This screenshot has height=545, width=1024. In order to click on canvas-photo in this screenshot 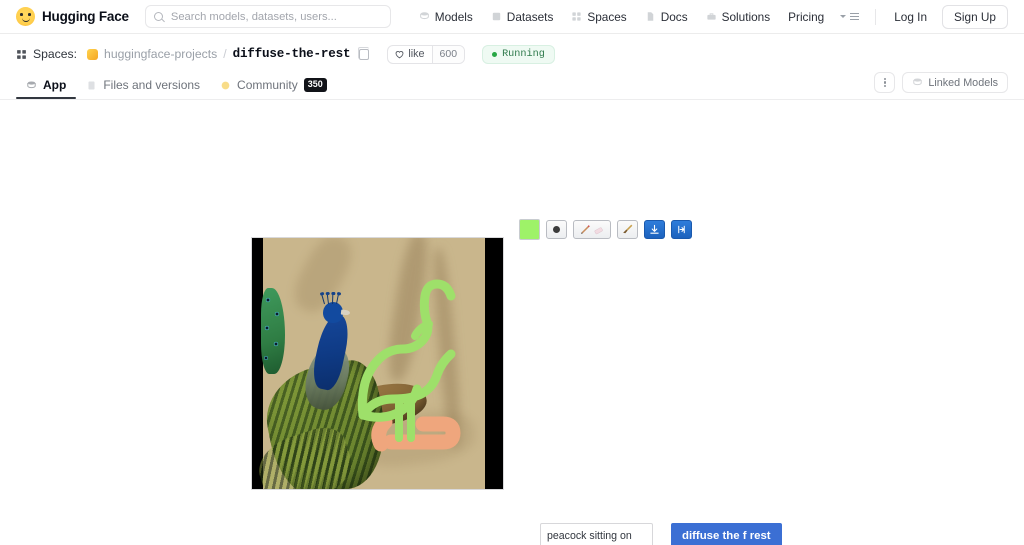, I will do `click(368, 363)`.